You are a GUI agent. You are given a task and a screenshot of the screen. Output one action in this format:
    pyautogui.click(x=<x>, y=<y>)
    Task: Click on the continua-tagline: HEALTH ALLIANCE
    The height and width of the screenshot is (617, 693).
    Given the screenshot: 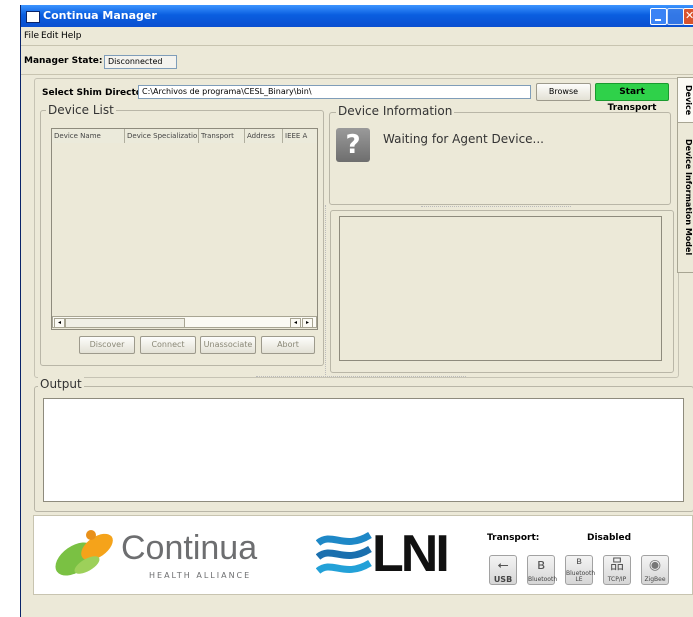 What is the action you would take?
    pyautogui.click(x=200, y=575)
    